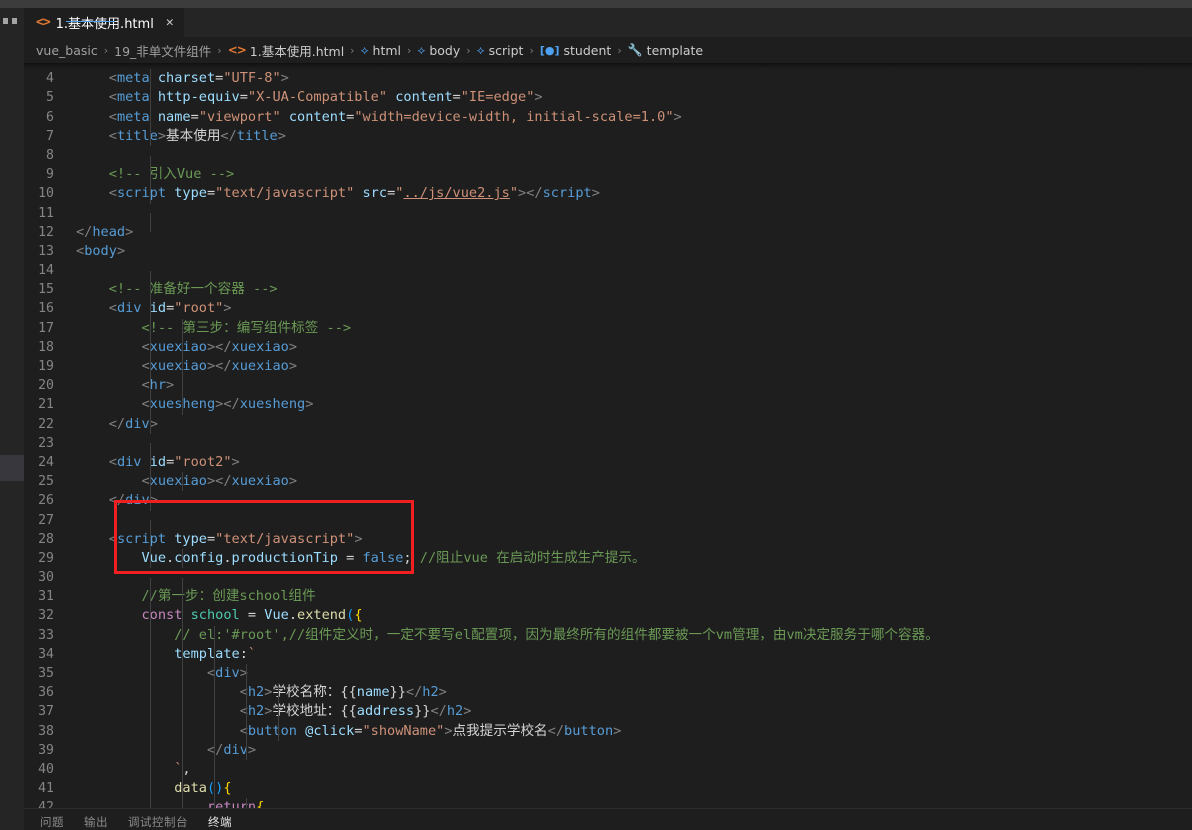 This screenshot has width=1192, height=830. What do you see at coordinates (608, 309) in the screenshot?
I see `code-line: 16 <div id="root">` at bounding box center [608, 309].